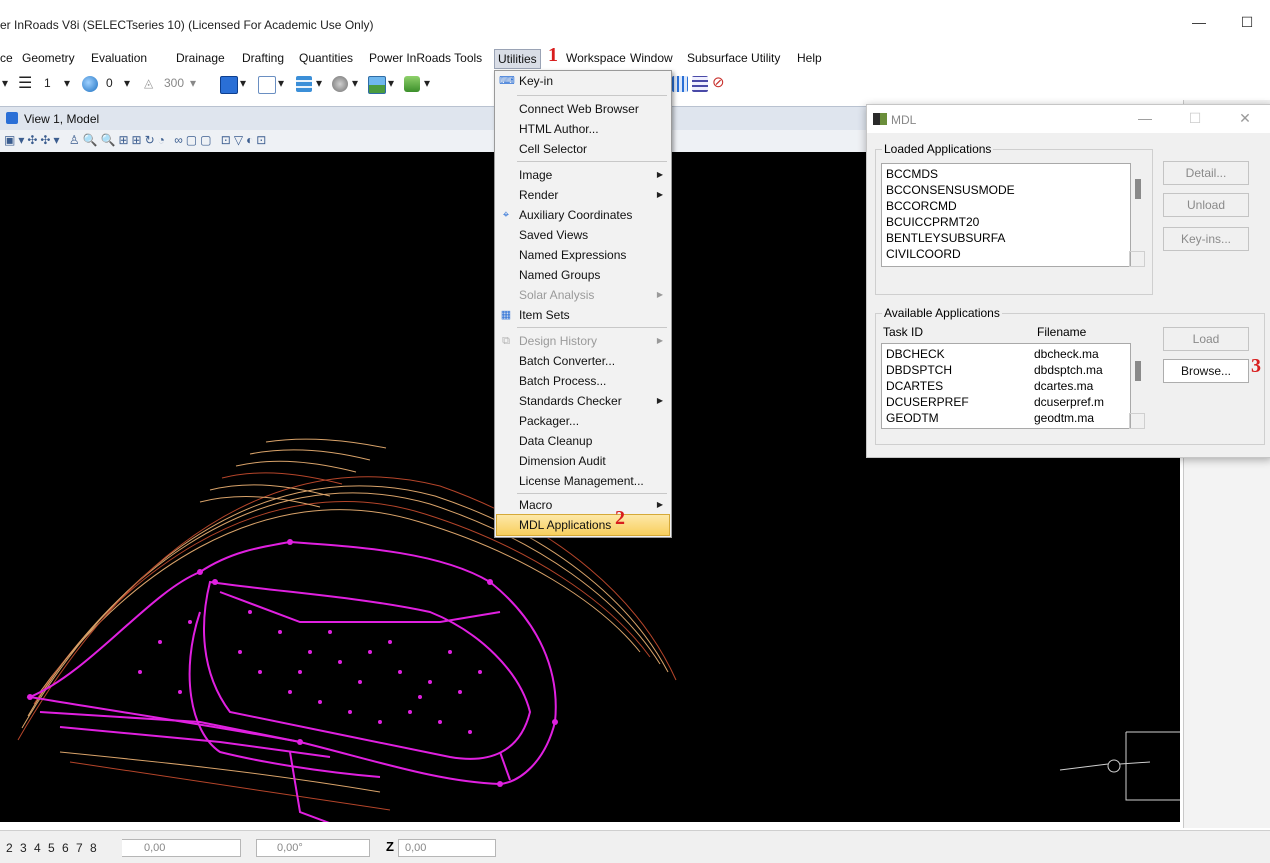 The height and width of the screenshot is (863, 1270). Describe the element at coordinates (412, 85) in the screenshot. I see `level-manager-icon` at that location.